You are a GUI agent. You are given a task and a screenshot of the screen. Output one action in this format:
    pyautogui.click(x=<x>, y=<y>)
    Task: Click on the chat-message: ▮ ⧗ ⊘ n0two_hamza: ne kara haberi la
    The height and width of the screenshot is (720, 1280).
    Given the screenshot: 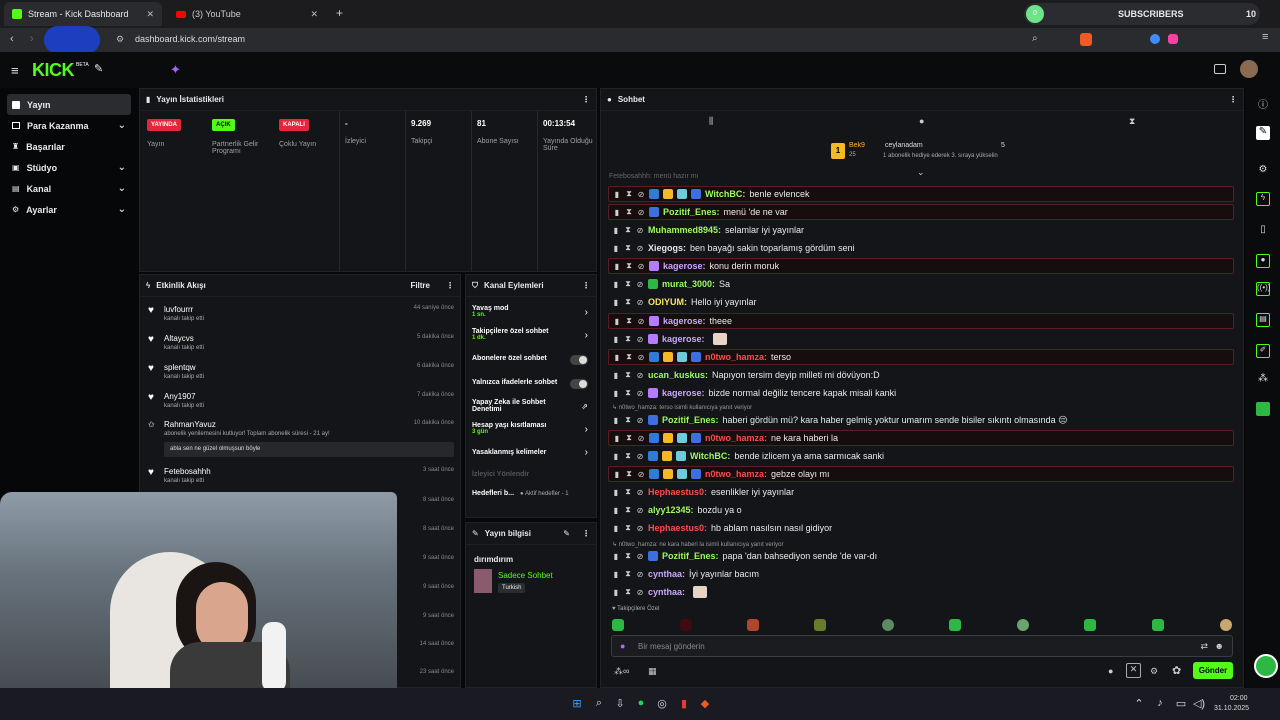 What is the action you would take?
    pyautogui.click(x=921, y=438)
    